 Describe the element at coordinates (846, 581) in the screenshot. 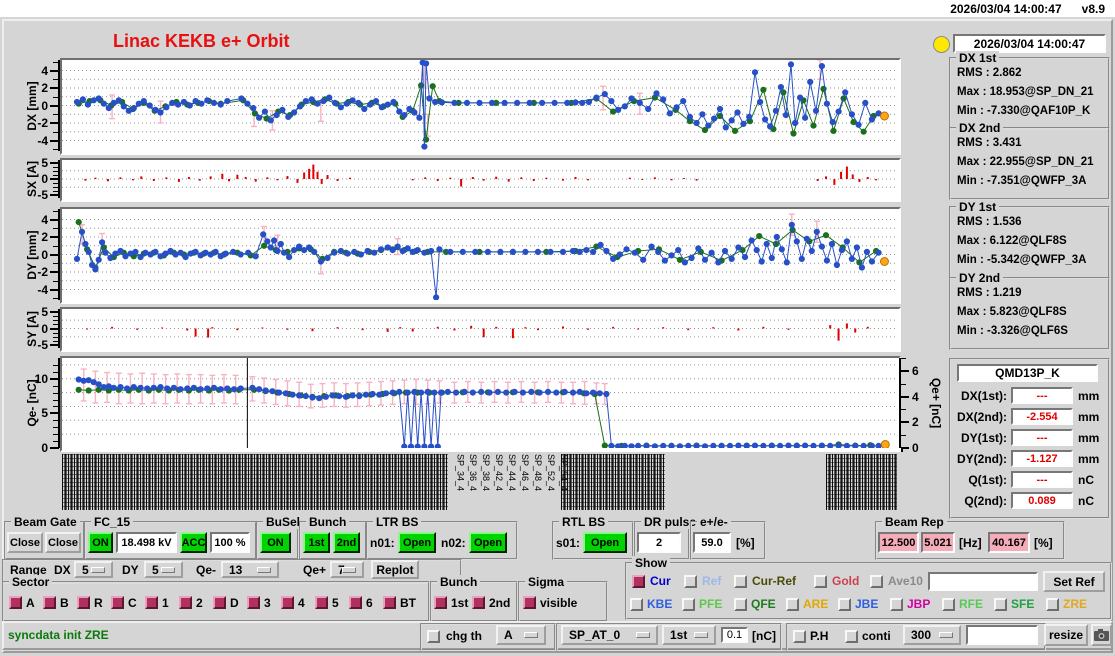

I see `show-label-Gold: Gold` at that location.